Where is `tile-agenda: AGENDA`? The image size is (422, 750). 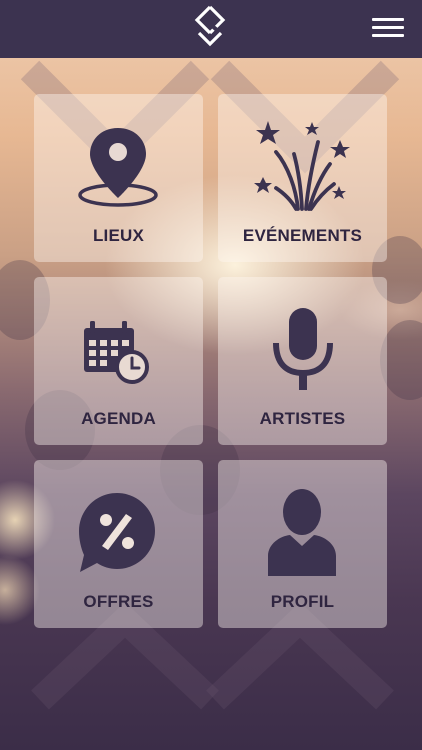
tile-agenda: AGENDA is located at coordinates (118, 361).